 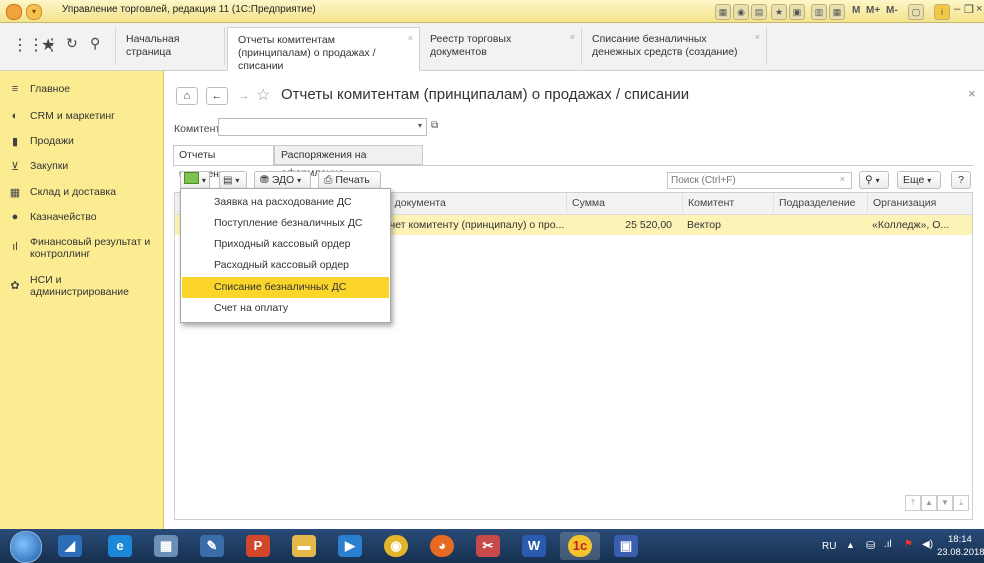 What do you see at coordinates (488, 546) in the screenshot?
I see `taskbar-app-snipping: ✂` at bounding box center [488, 546].